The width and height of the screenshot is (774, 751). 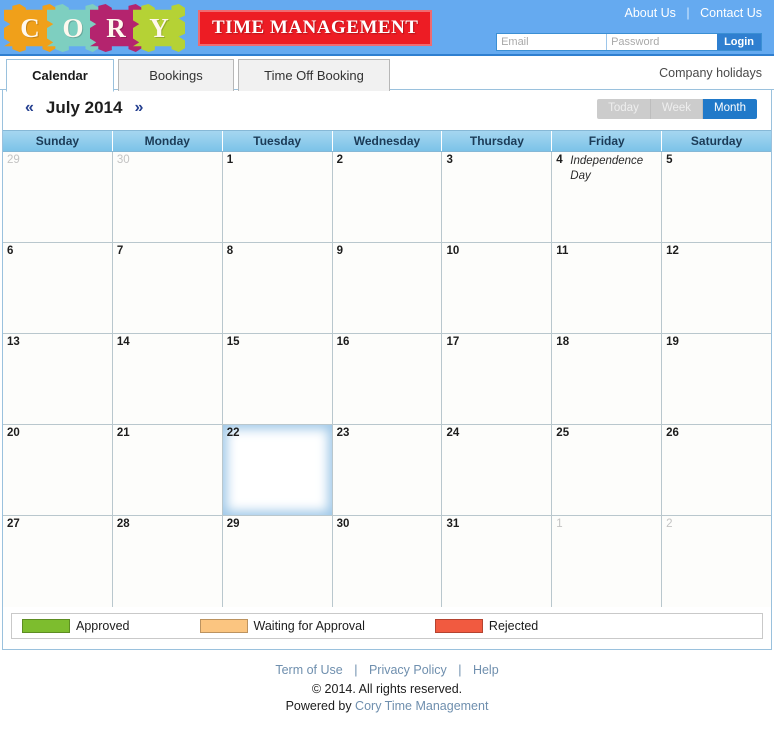 What do you see at coordinates (497, 470) in the screenshot?
I see `calendar-day-cell: 24` at bounding box center [497, 470].